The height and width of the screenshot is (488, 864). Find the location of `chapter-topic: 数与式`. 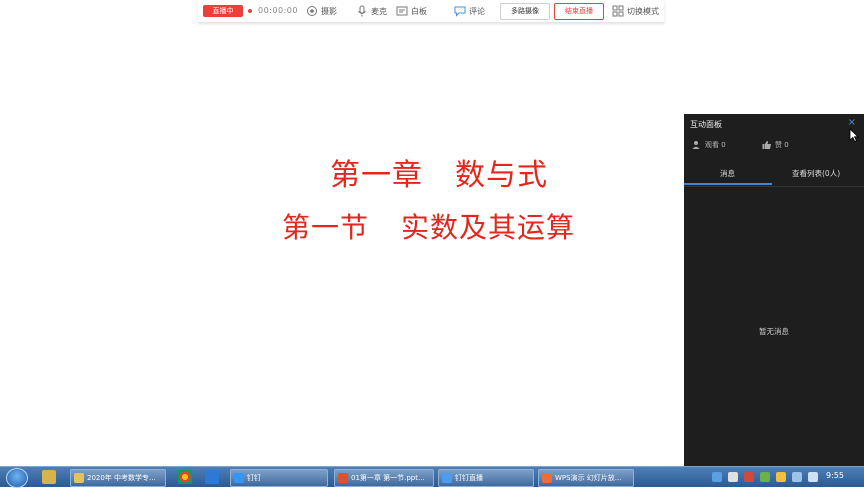

chapter-topic: 数与式 is located at coordinates (501, 175).